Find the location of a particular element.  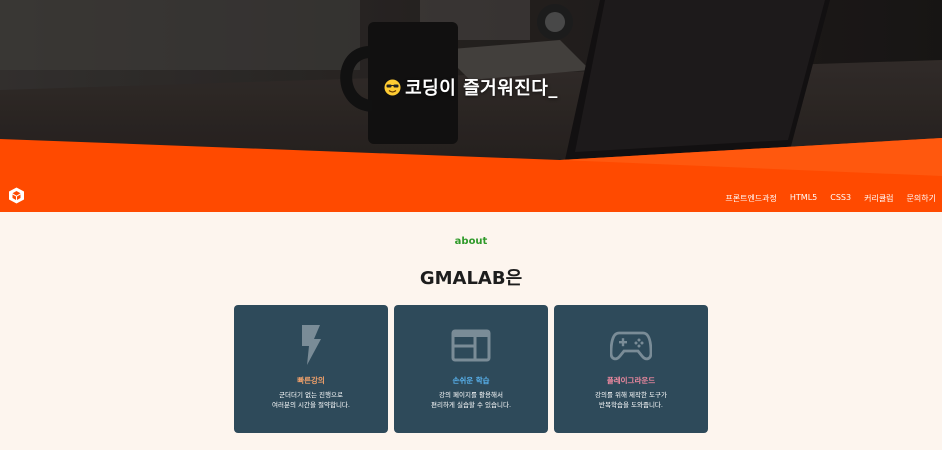

main-nav: 프론트엔드과정 HTML5 CSS3 커리큘럼 문의하기 is located at coordinates (830, 198).